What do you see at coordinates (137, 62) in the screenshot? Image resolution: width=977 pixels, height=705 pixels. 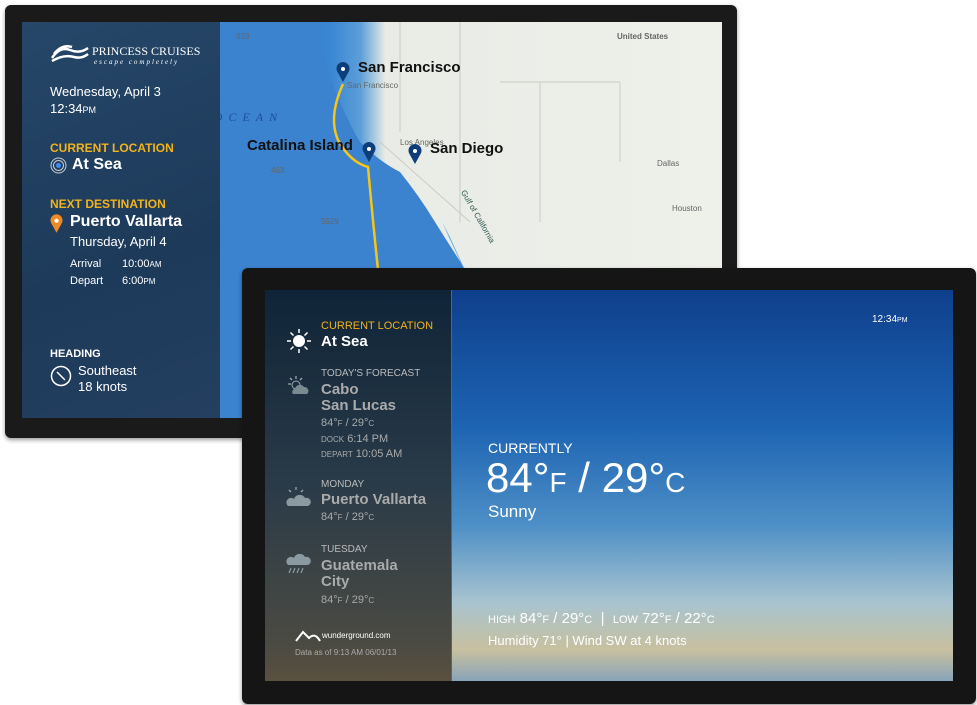 I see `brand-tagline: escape completely` at bounding box center [137, 62].